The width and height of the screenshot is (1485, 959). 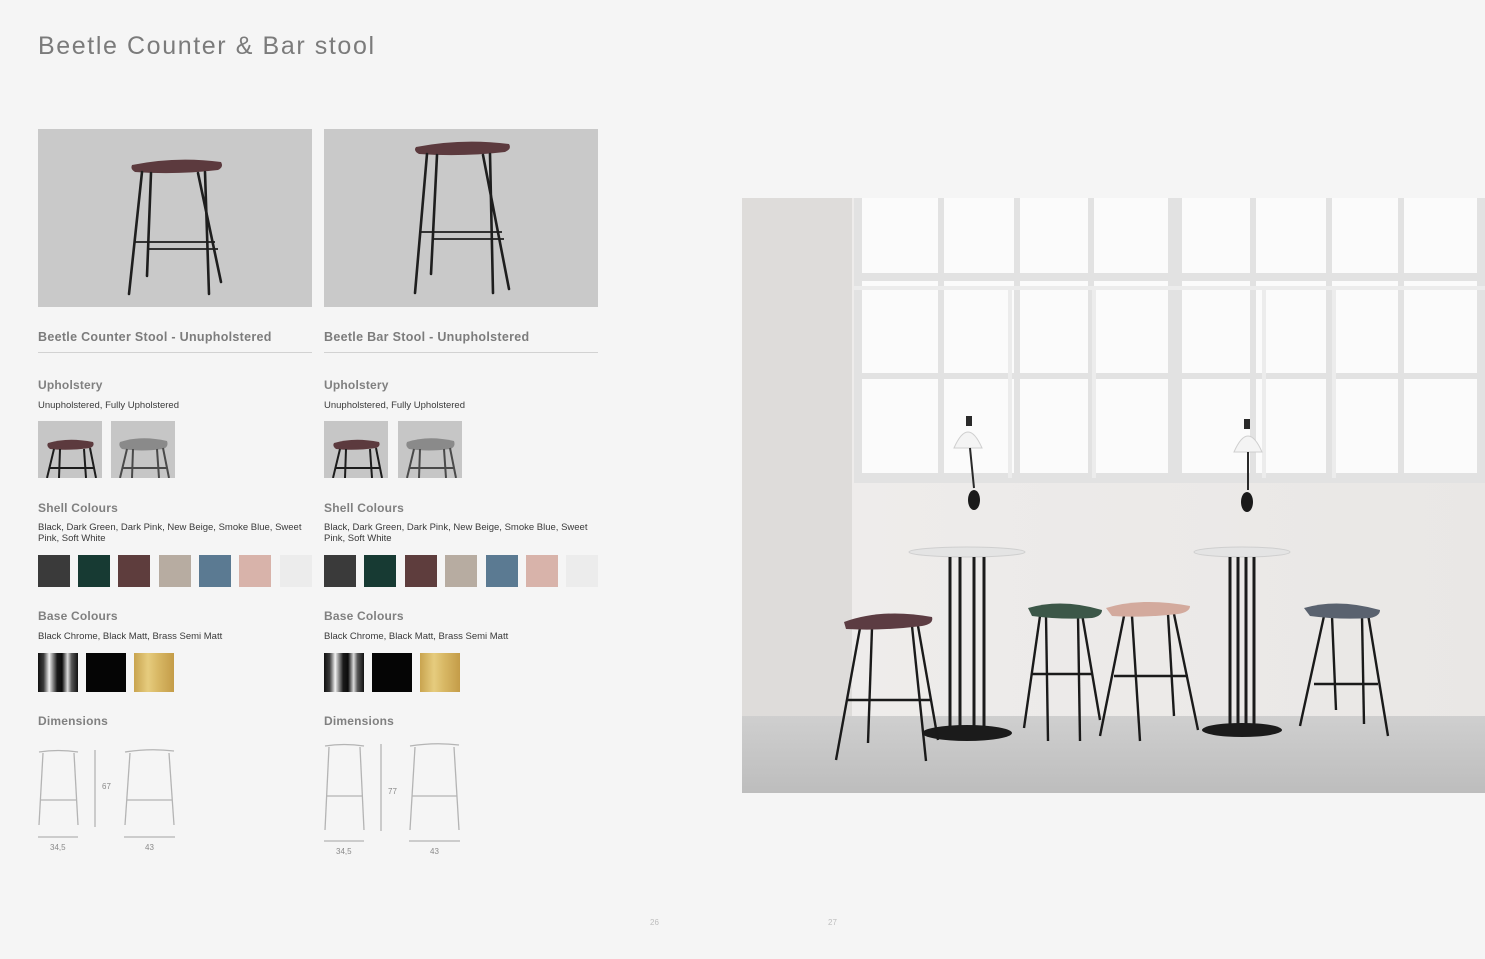 I want to click on dimension-height: 67, so click(x=106, y=786).